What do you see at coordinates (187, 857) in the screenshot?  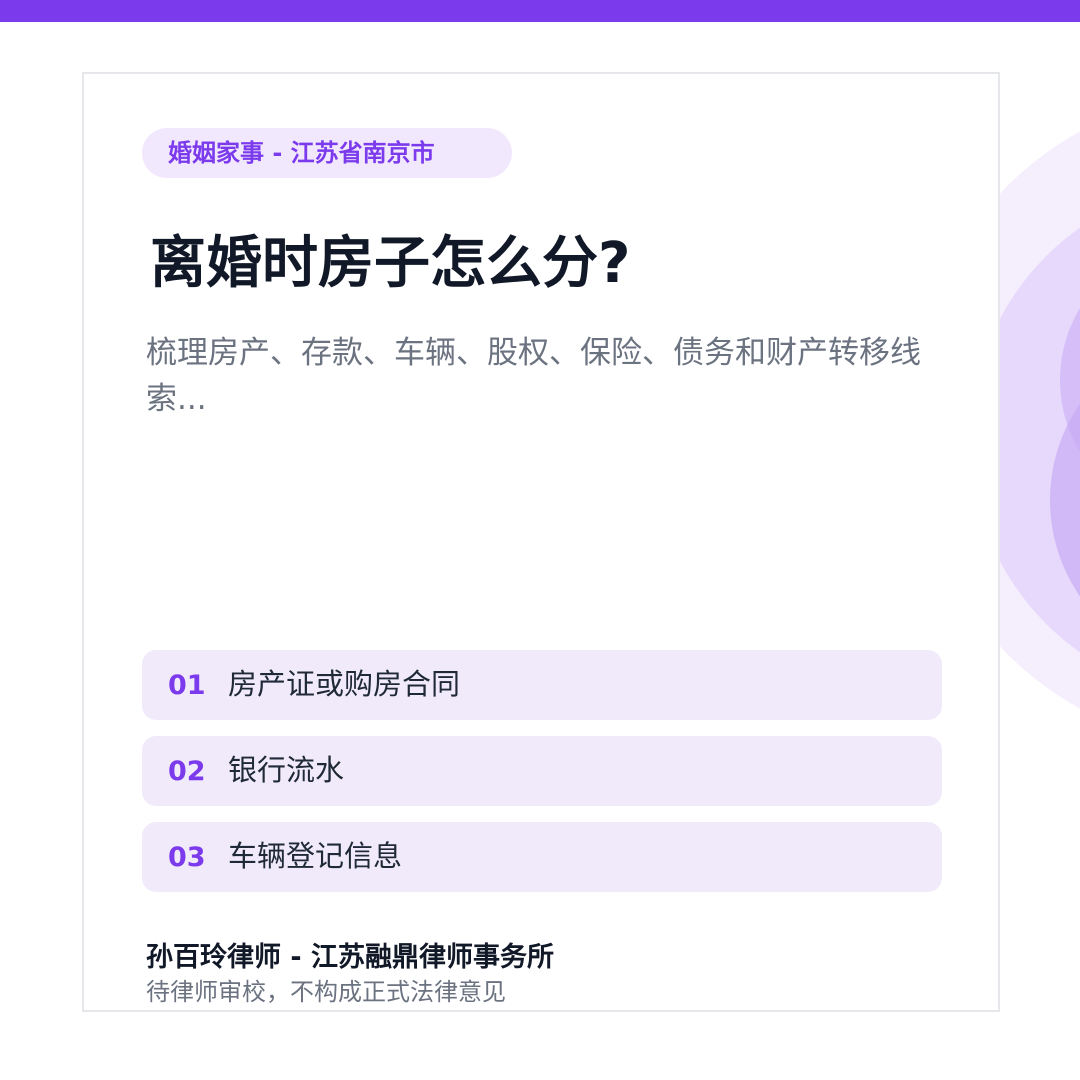 I see `checklist-item-number: 03` at bounding box center [187, 857].